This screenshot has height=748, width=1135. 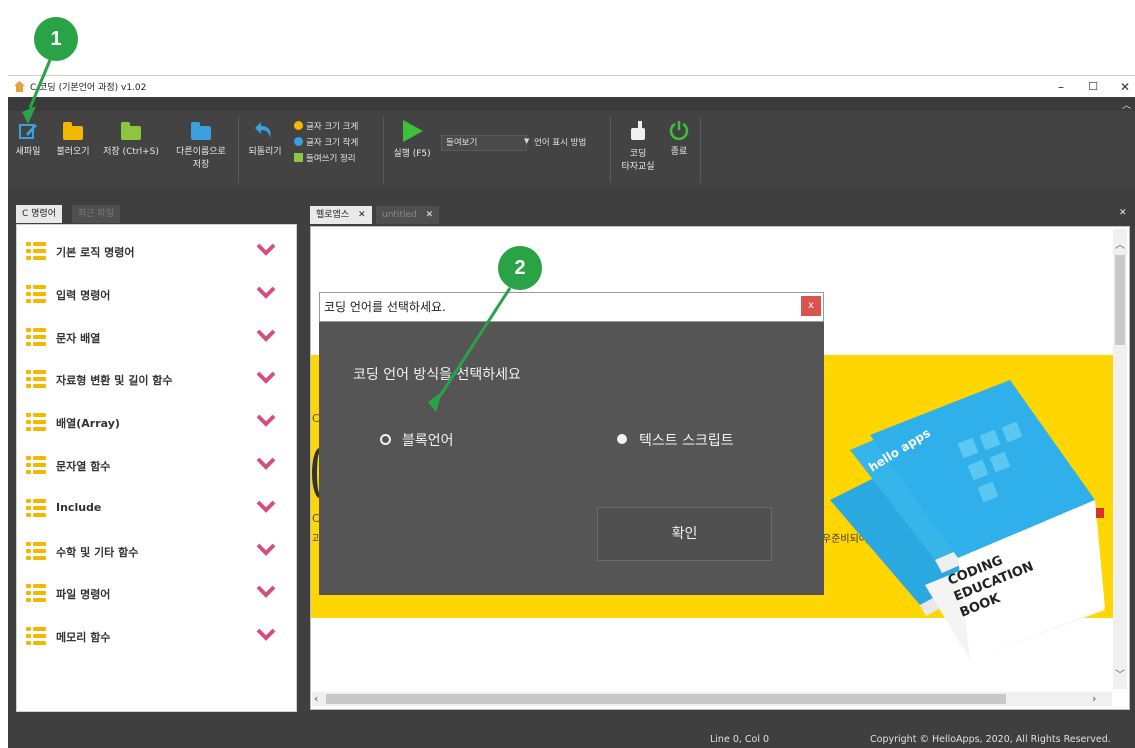 What do you see at coordinates (56, 39) in the screenshot?
I see `callout-1: 1` at bounding box center [56, 39].